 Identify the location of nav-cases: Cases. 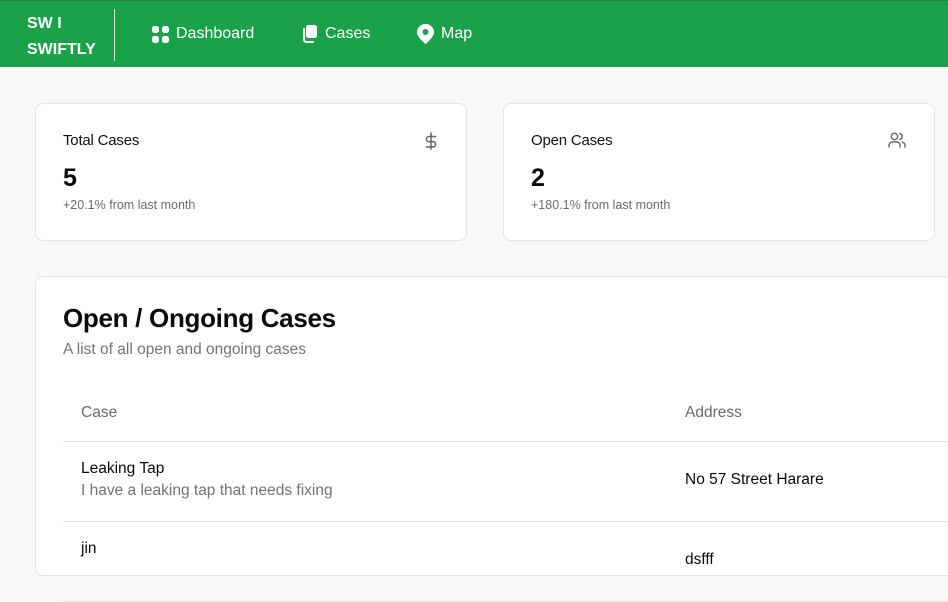
(335, 34).